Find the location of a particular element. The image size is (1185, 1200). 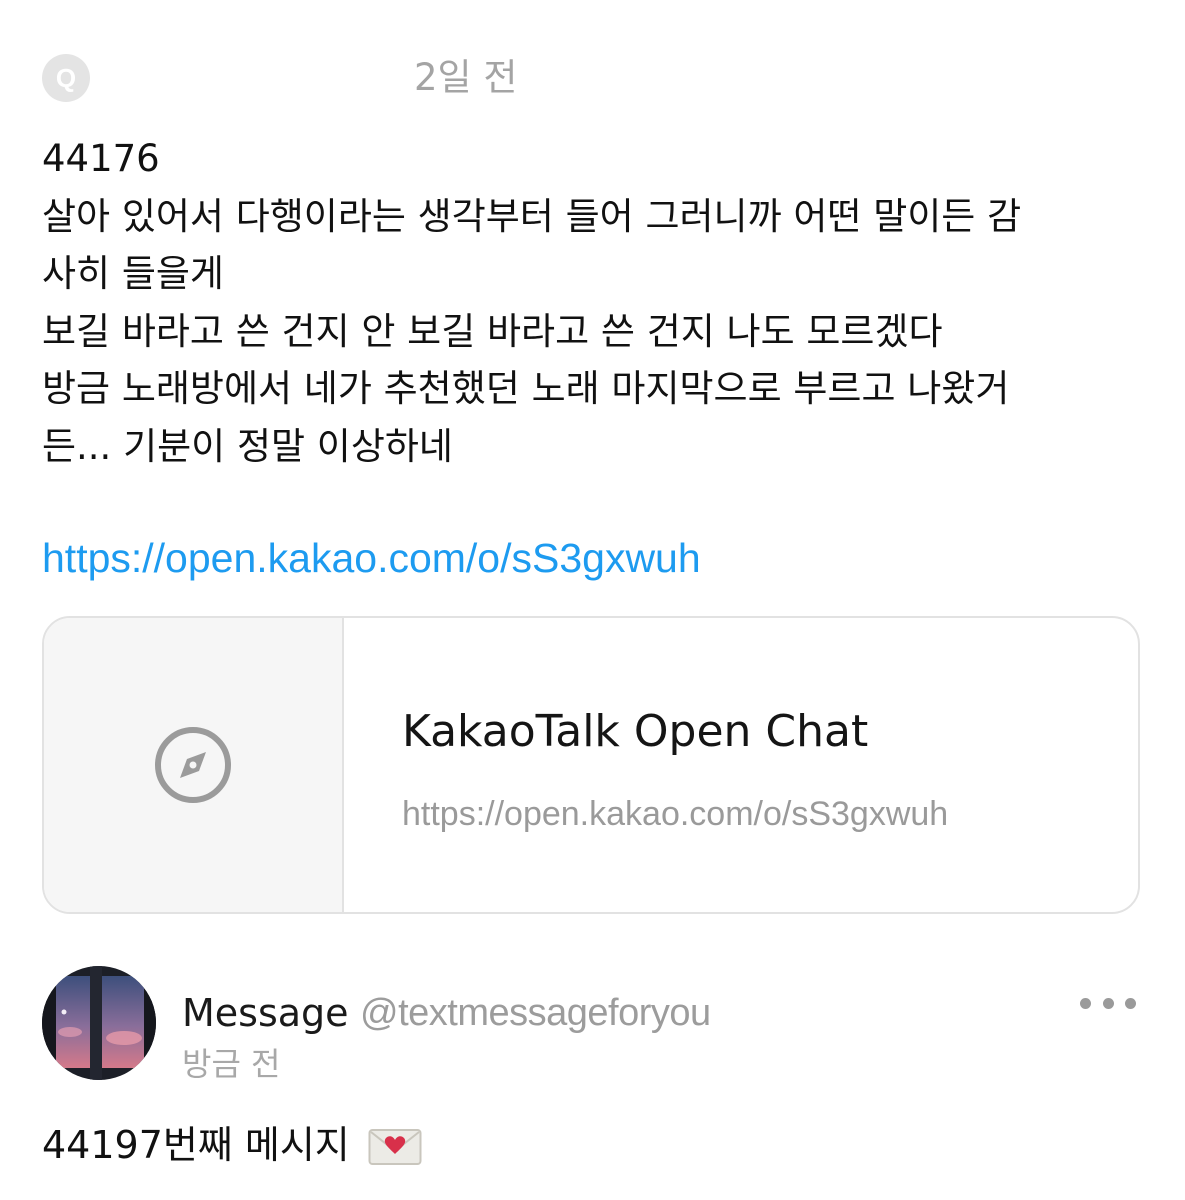

message-text: 44197번째 메시지 is located at coordinates (196, 1145).